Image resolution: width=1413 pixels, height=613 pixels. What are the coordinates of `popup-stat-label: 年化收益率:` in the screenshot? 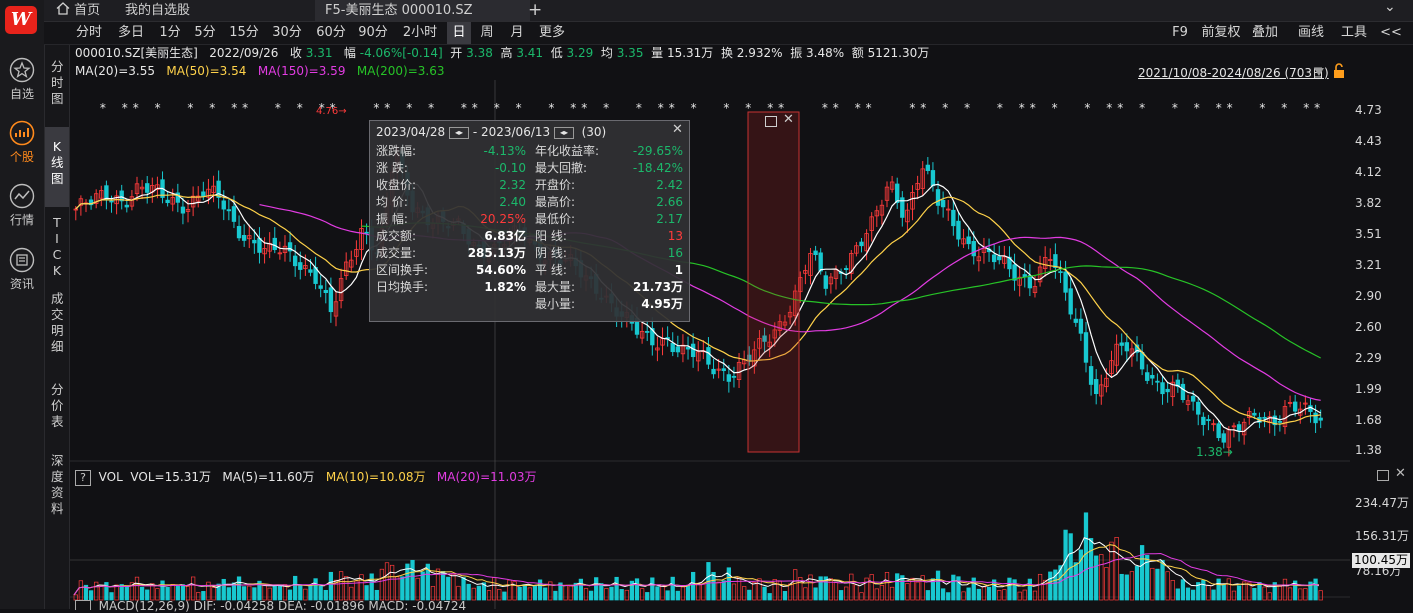 It's located at (567, 151).